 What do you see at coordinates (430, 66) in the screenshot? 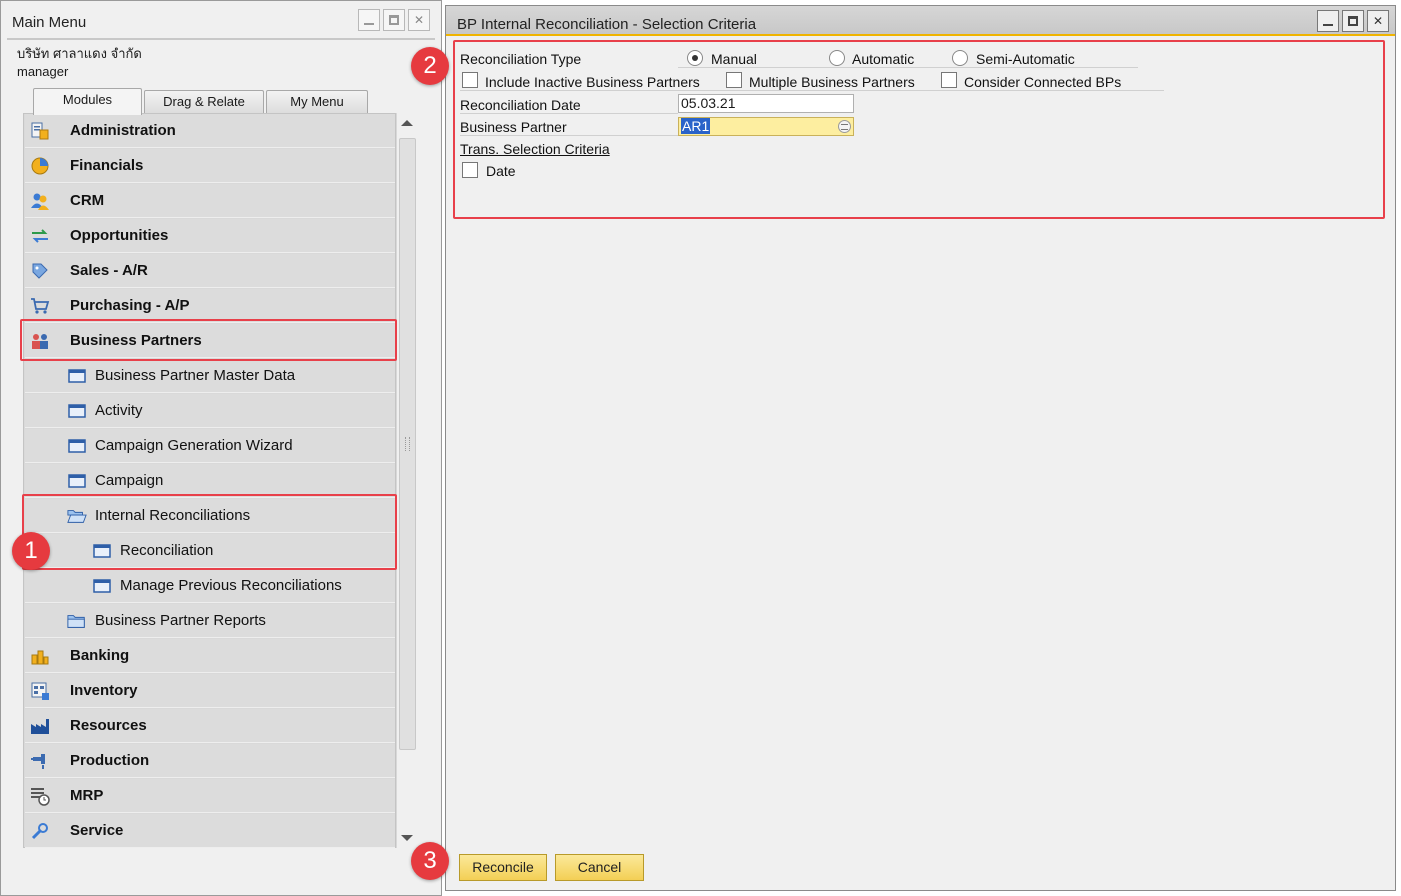
I see `step-badge-2: 2` at bounding box center [430, 66].